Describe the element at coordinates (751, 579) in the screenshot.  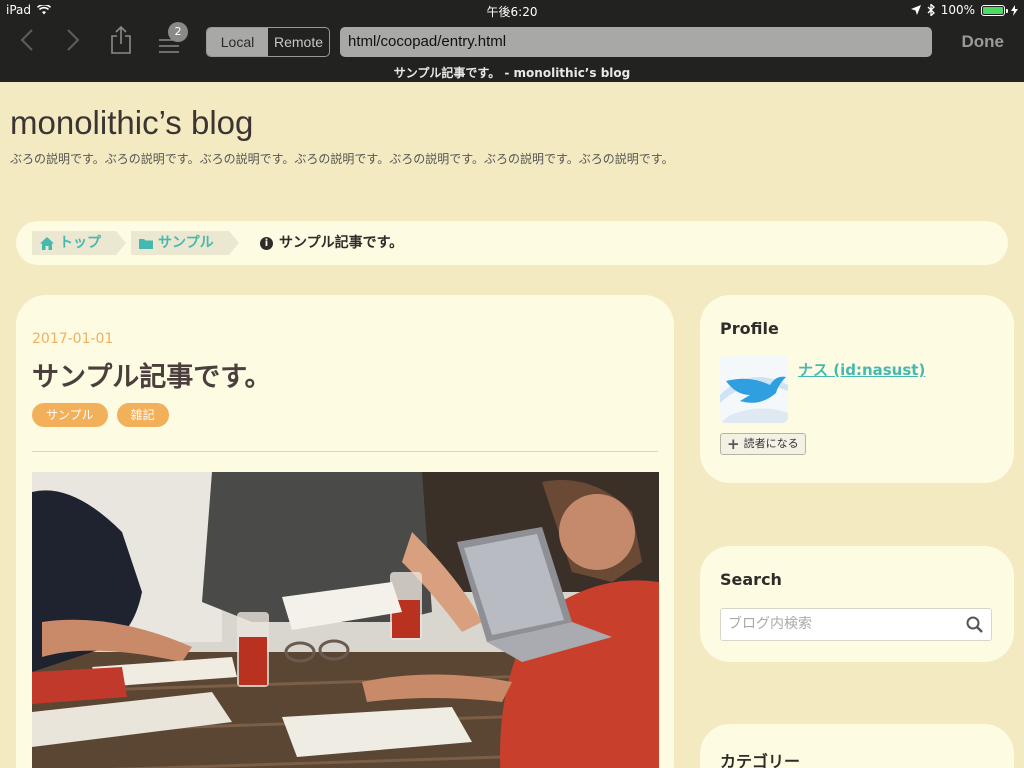
I see `search-heading: Search` at that location.